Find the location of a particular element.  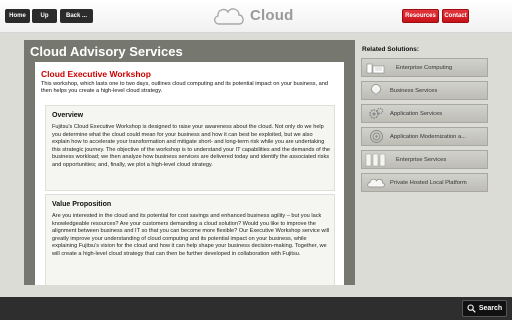

brand-title: Cloud is located at coordinates (272, 15).